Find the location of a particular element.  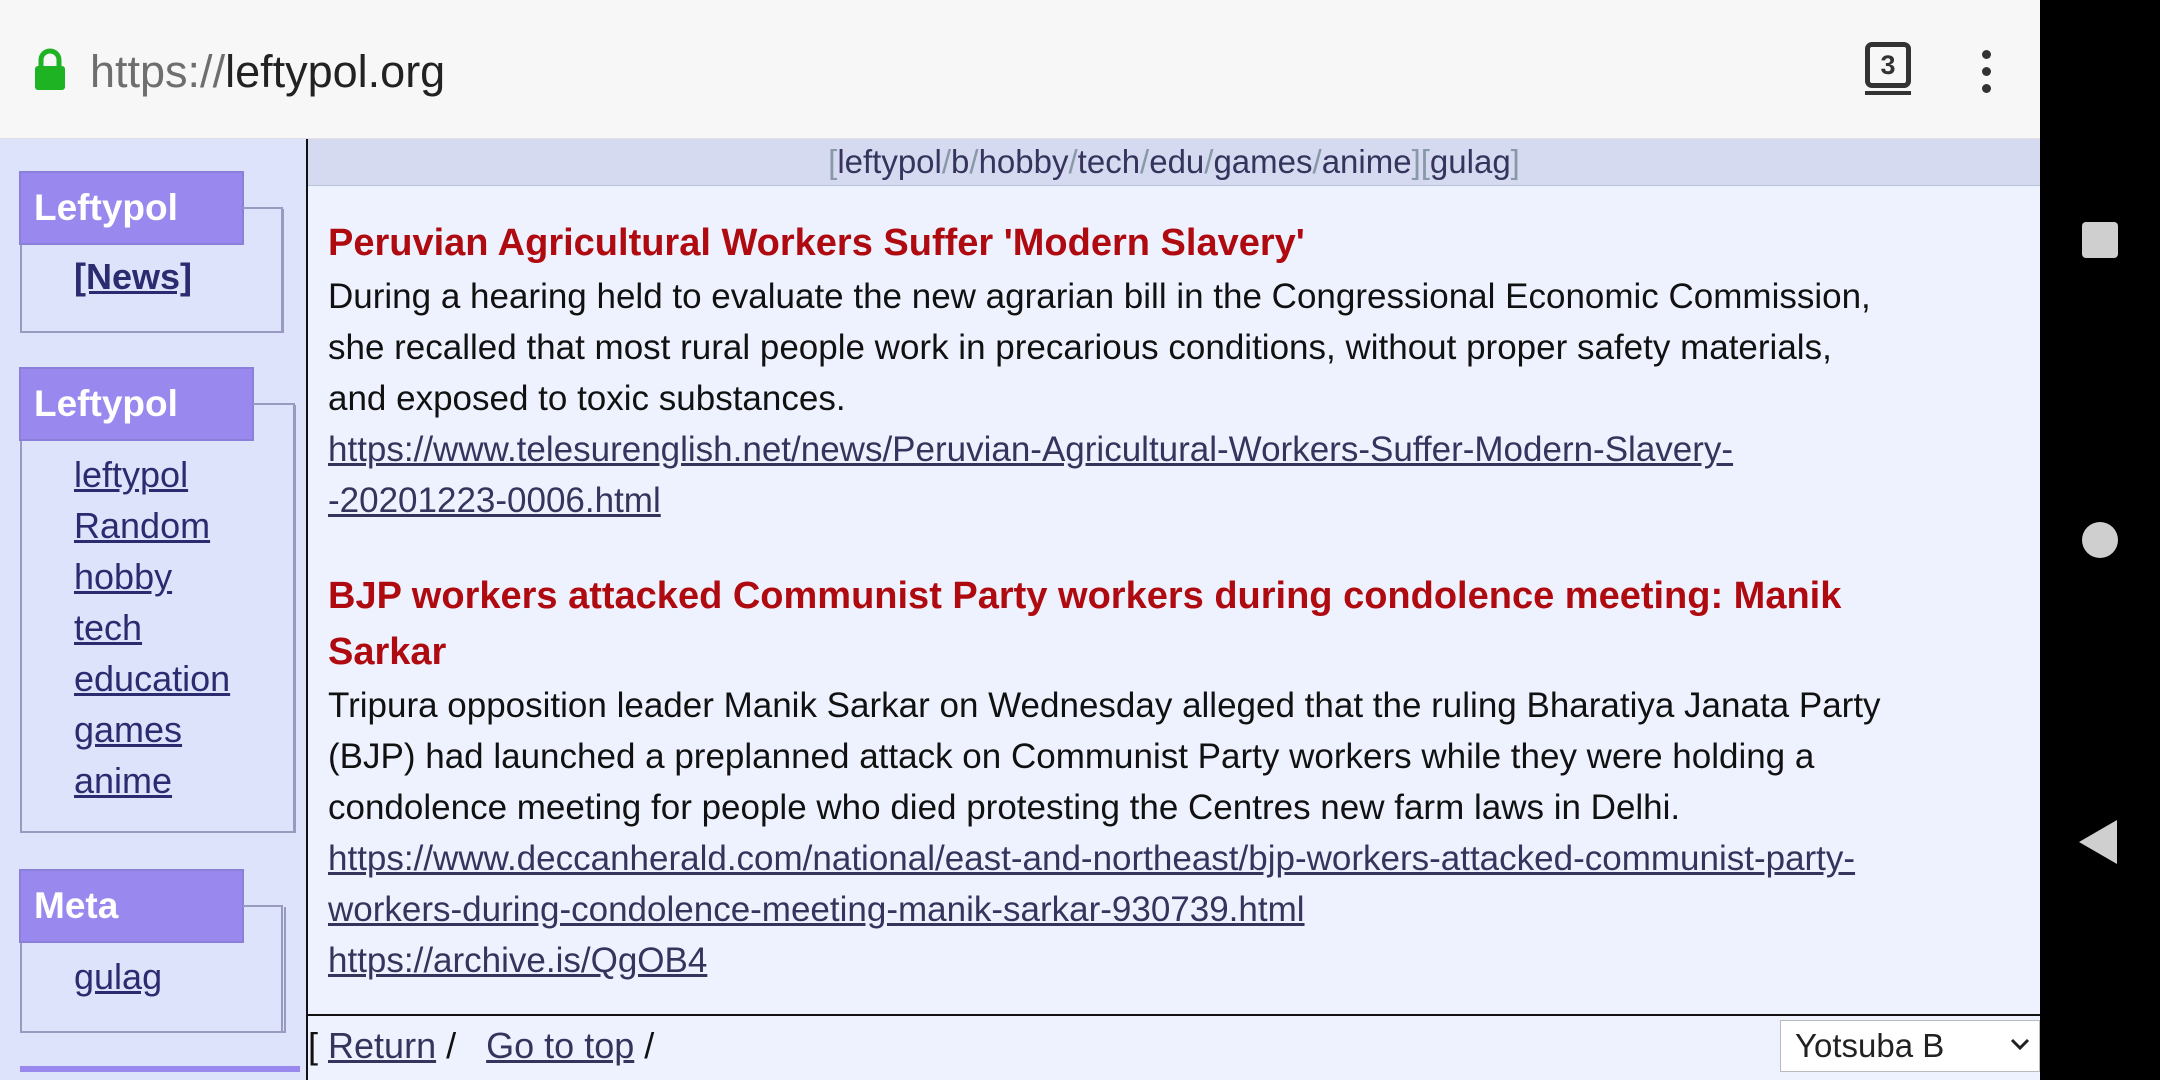

chevron-down-icon is located at coordinates (2020, 1044).